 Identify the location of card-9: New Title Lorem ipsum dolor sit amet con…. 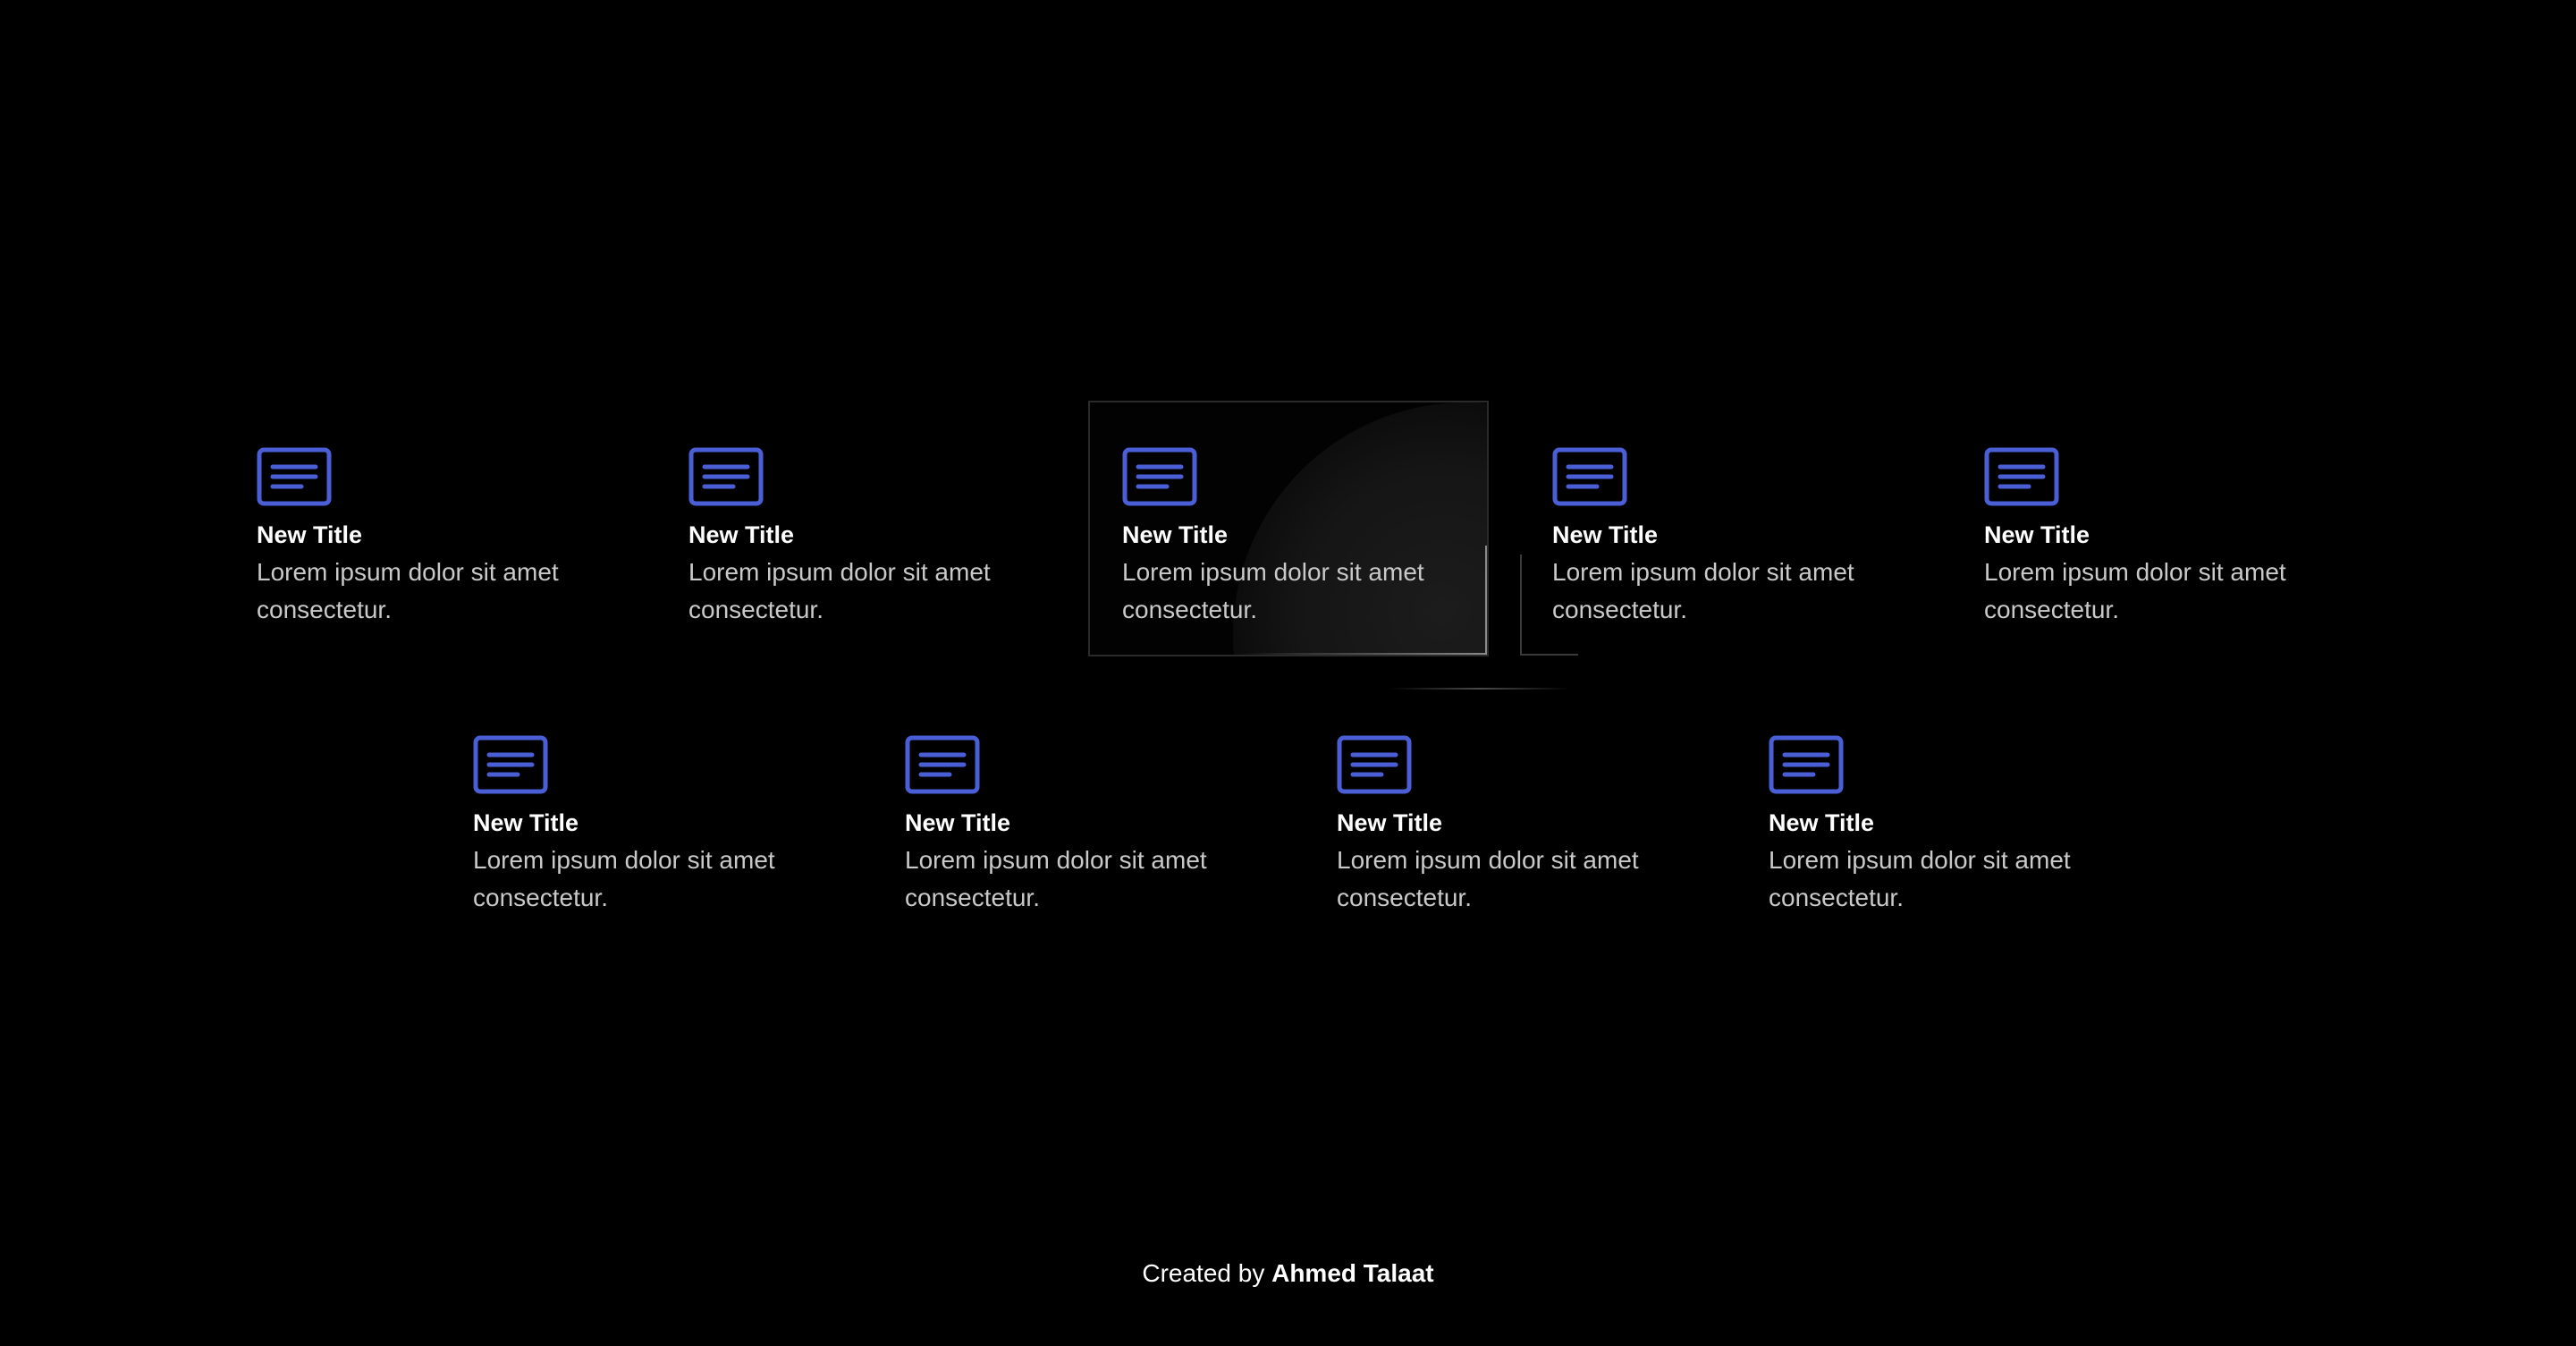
(1936, 818).